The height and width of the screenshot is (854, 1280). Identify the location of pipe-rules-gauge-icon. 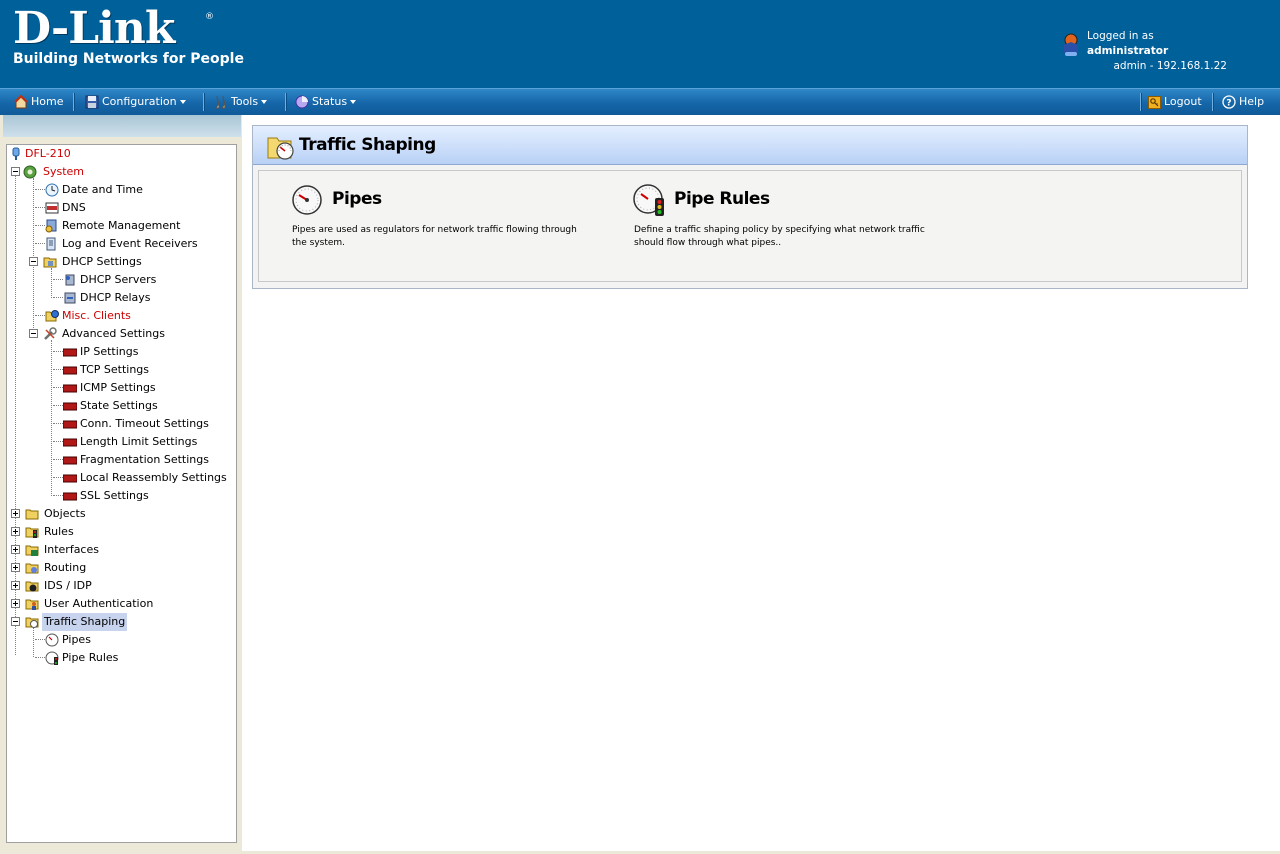
(650, 201).